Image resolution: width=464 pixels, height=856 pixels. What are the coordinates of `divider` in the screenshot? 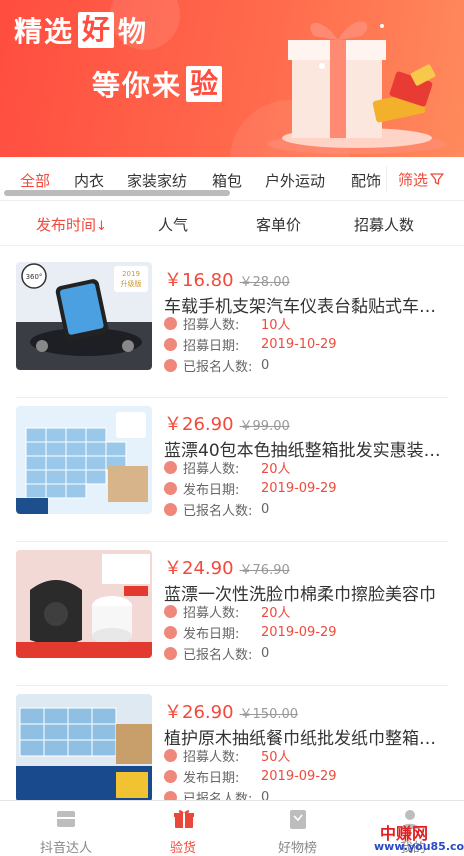 It's located at (386, 179).